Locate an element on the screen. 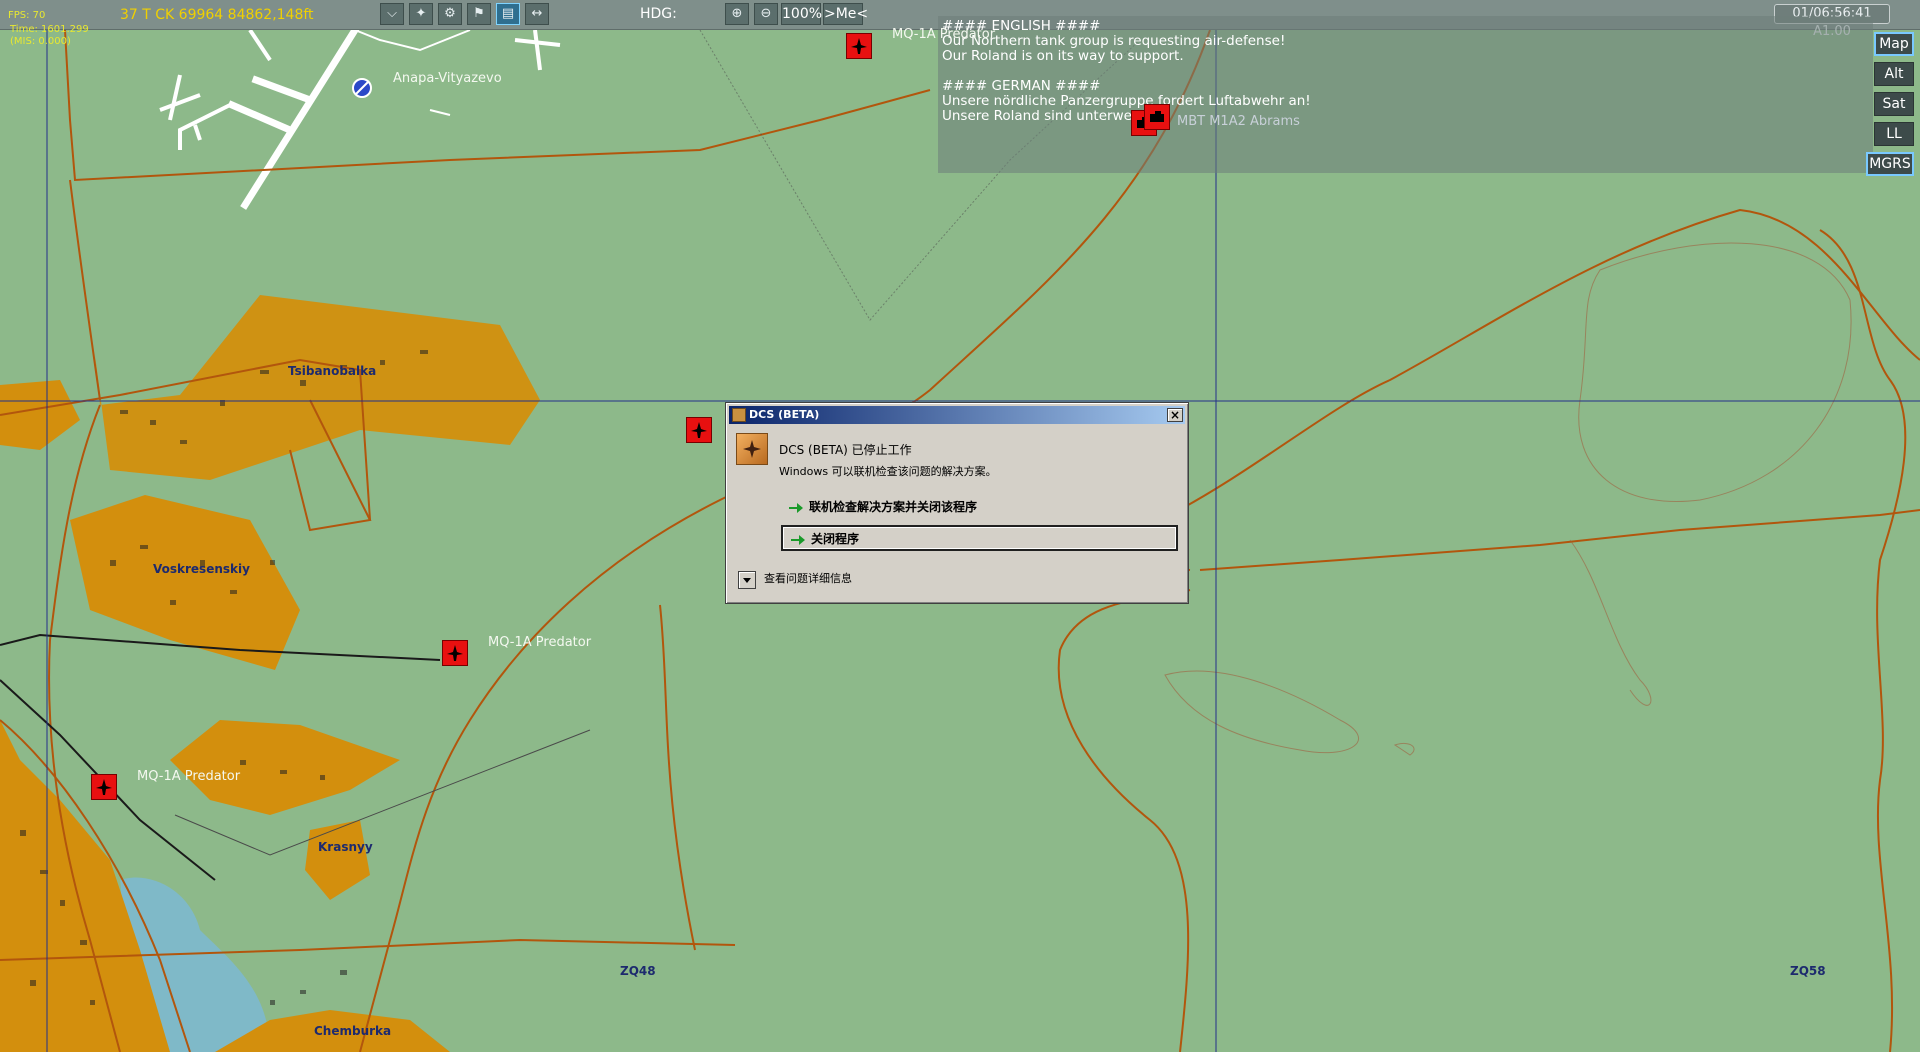  static-tool-button: ⚙ is located at coordinates (450, 14).